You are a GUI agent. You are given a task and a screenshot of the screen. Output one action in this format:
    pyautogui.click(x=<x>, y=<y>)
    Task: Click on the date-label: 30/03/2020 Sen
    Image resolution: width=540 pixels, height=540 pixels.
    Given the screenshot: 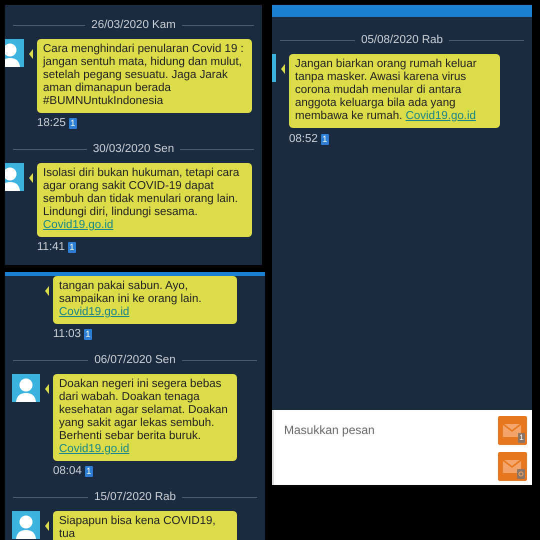 What is the action you would take?
    pyautogui.click(x=133, y=149)
    